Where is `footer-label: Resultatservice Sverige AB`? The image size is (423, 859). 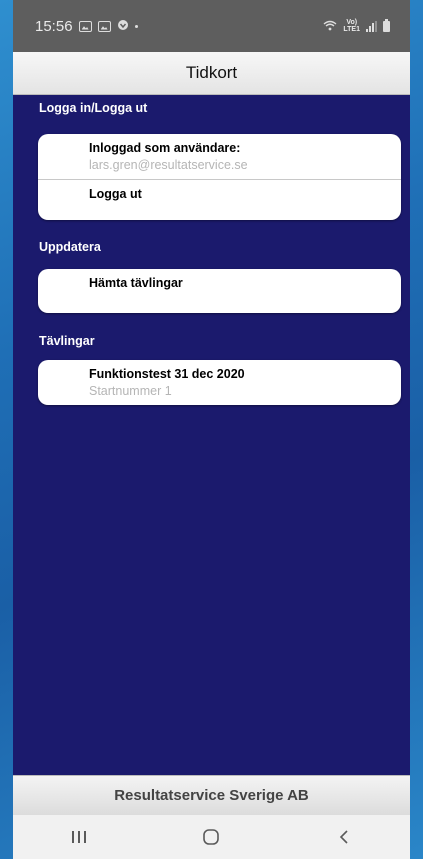
footer-label: Resultatservice Sverige AB is located at coordinates (211, 795).